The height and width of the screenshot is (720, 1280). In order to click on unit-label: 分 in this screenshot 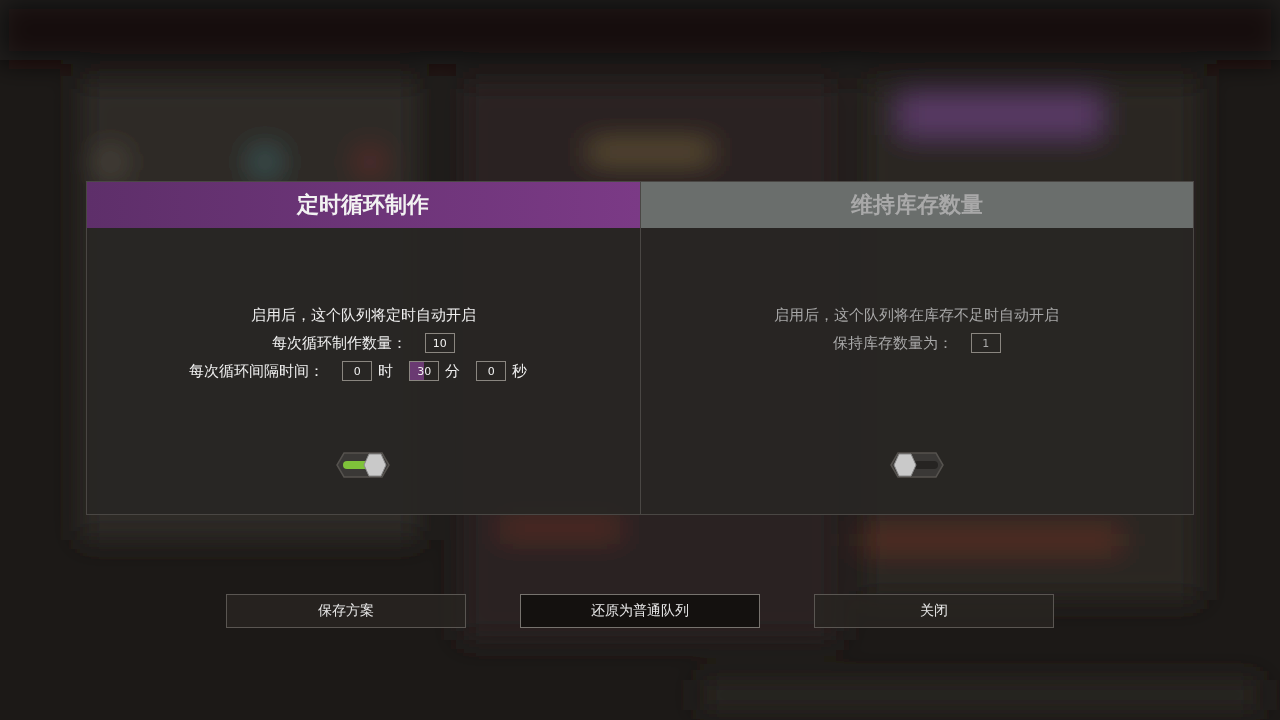, I will do `click(453, 371)`.